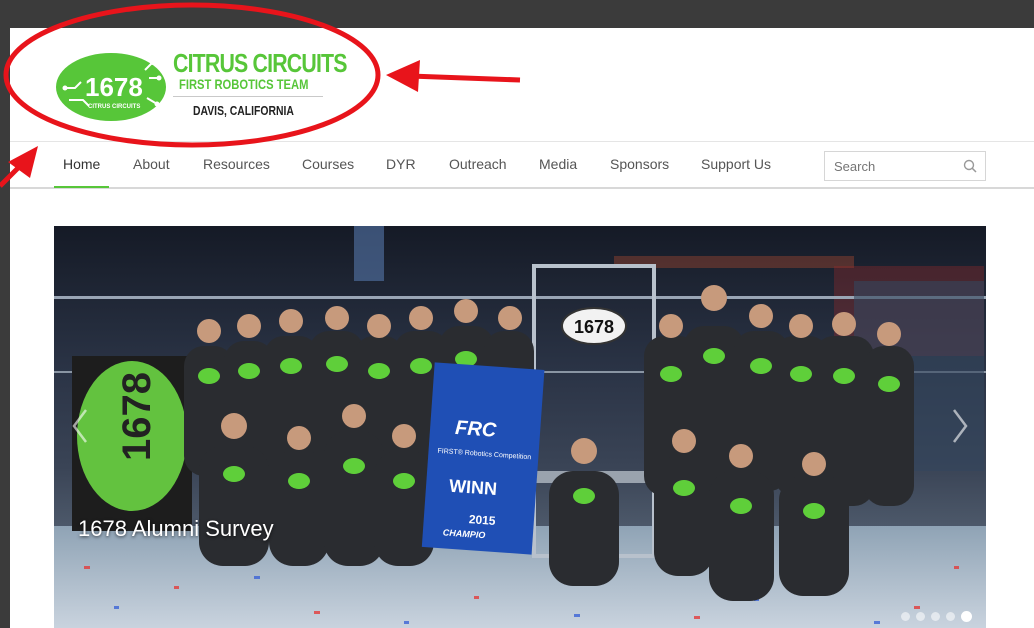 The height and width of the screenshot is (628, 1034). Describe the element at coordinates (453, 76) in the screenshot. I see `annotation-arrow-right-icon` at that location.